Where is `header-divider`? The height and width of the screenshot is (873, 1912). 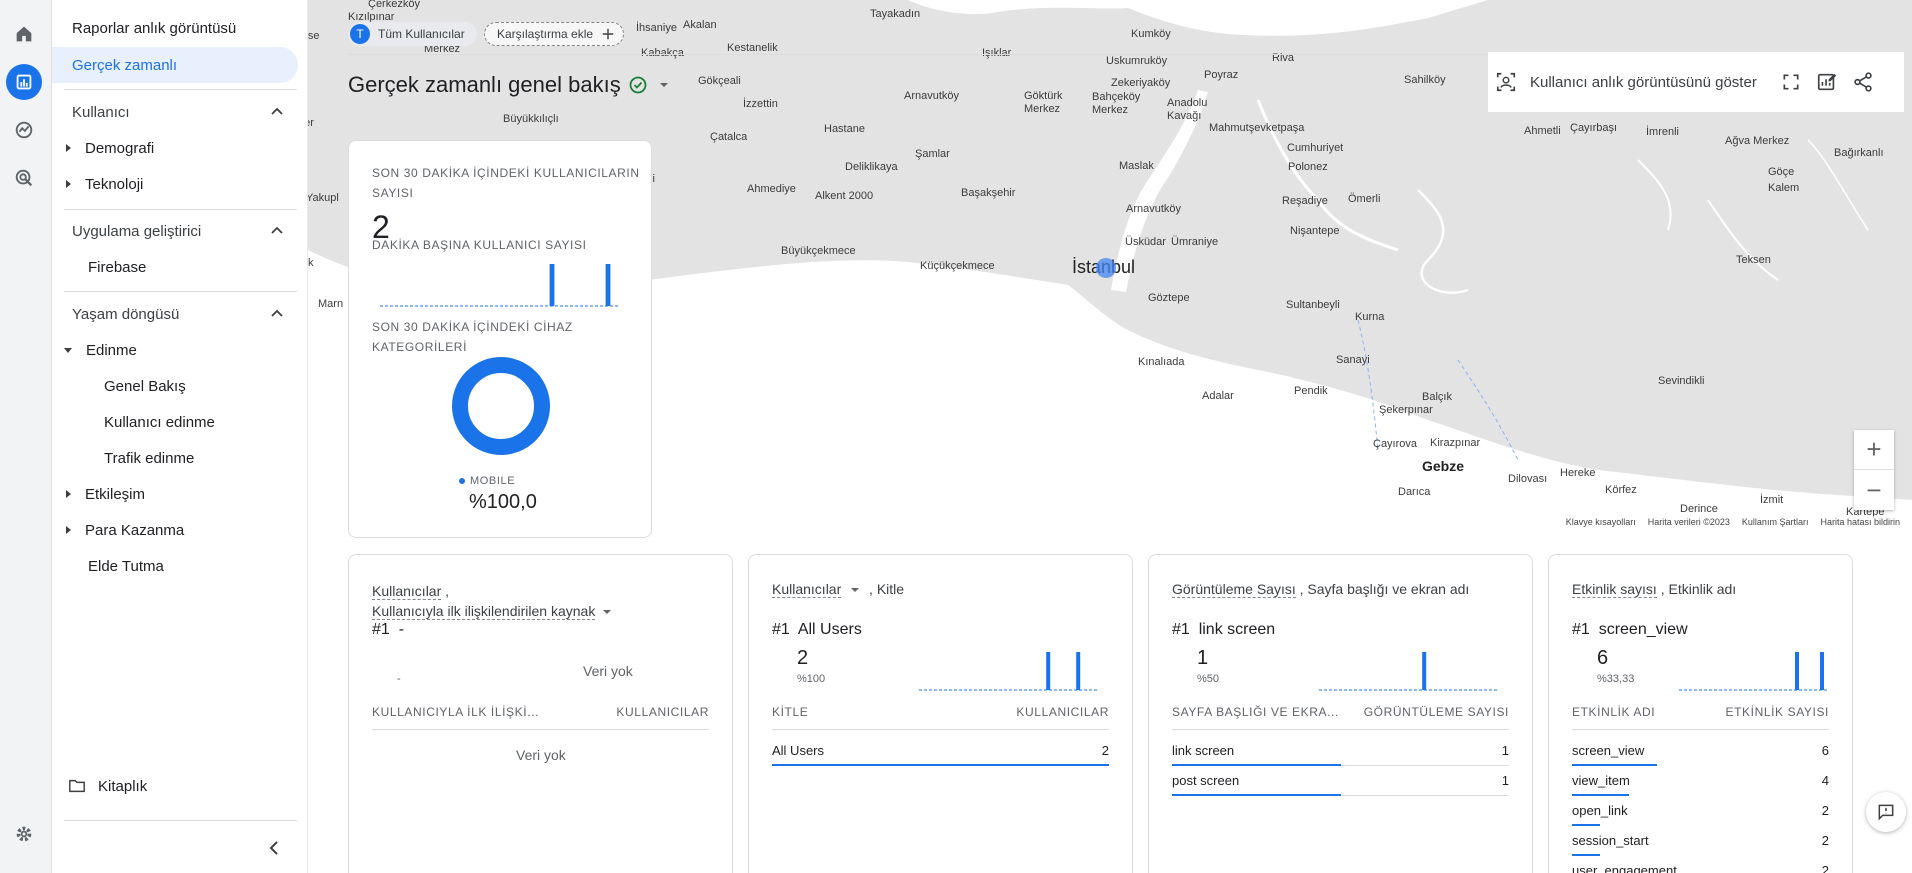
header-divider is located at coordinates (918, 54).